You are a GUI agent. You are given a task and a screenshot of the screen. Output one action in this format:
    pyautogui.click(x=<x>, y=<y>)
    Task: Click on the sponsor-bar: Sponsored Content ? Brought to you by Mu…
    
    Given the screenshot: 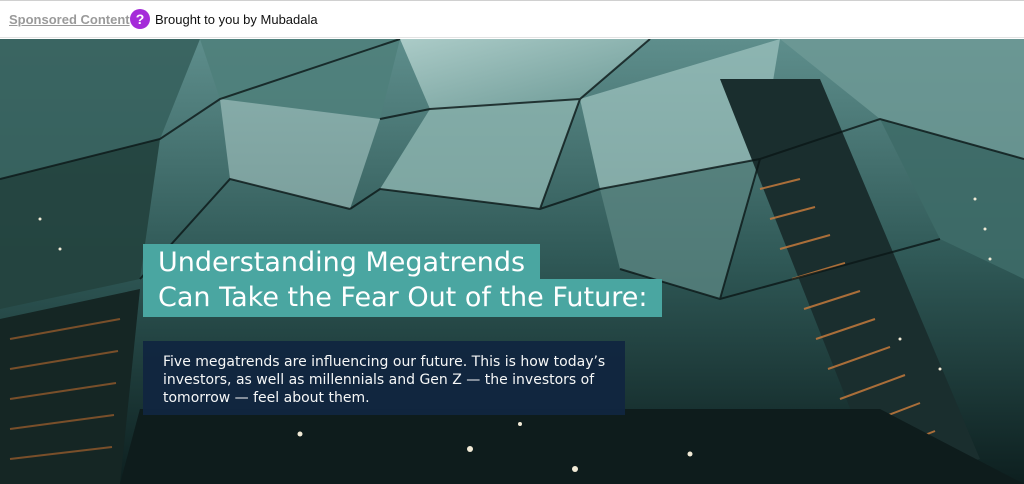 What is the action you would take?
    pyautogui.click(x=512, y=19)
    